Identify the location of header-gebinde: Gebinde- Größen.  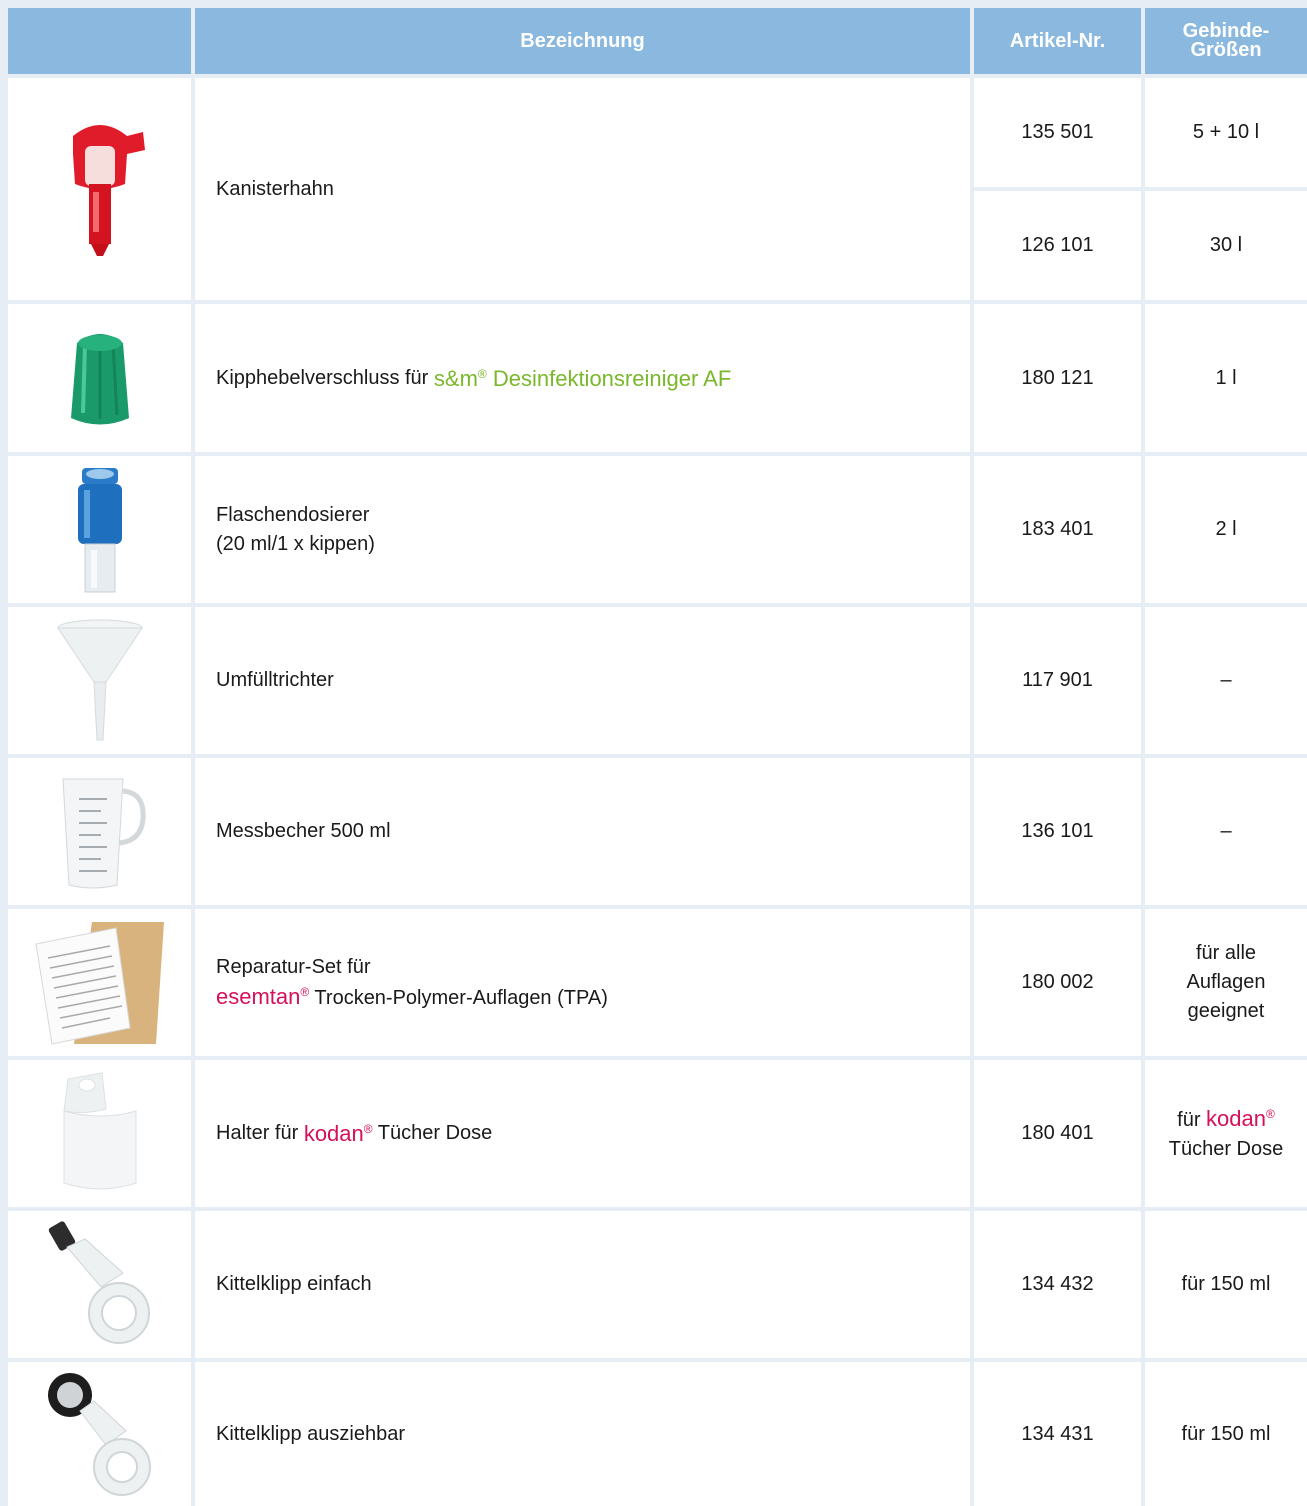
(1226, 41).